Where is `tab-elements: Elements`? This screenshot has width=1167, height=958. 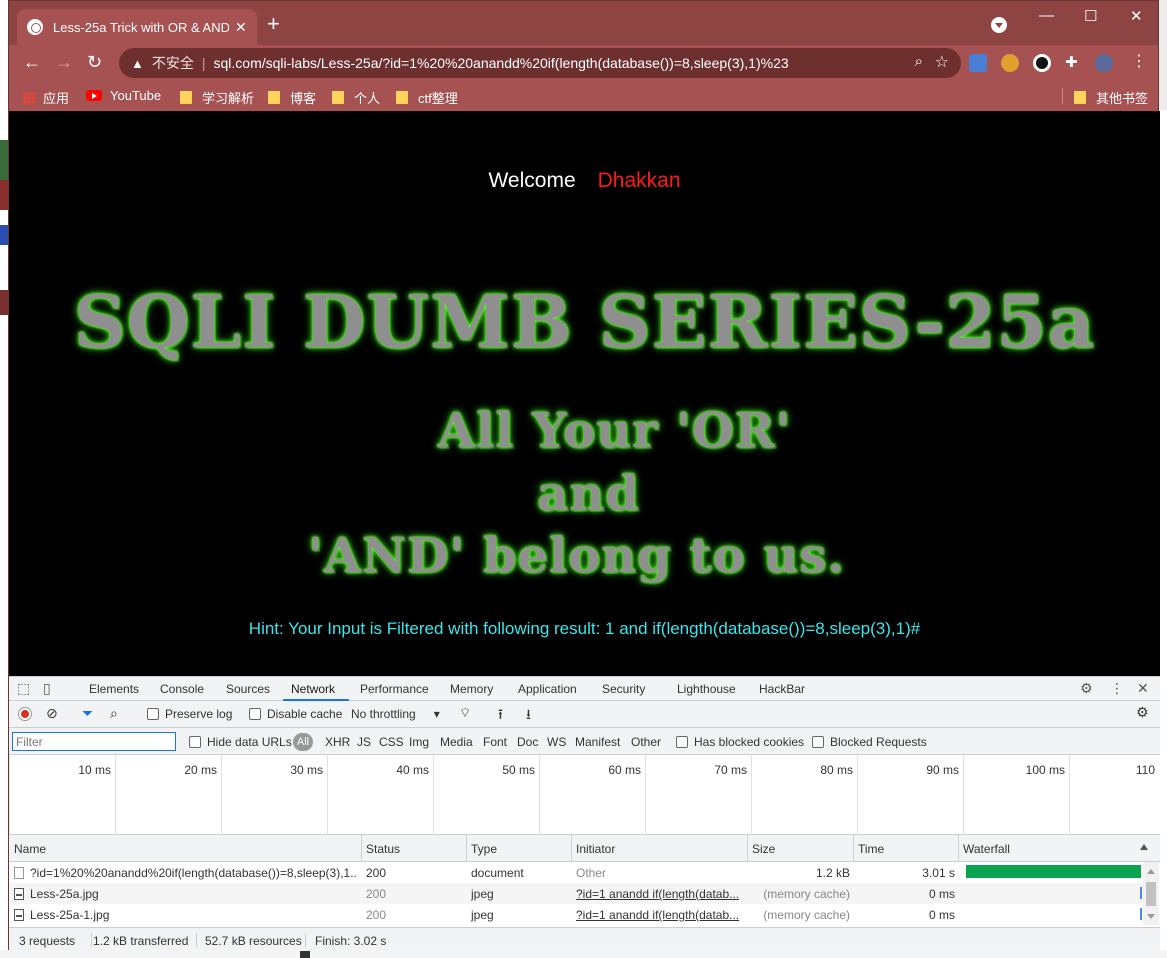 tab-elements: Elements is located at coordinates (114, 689).